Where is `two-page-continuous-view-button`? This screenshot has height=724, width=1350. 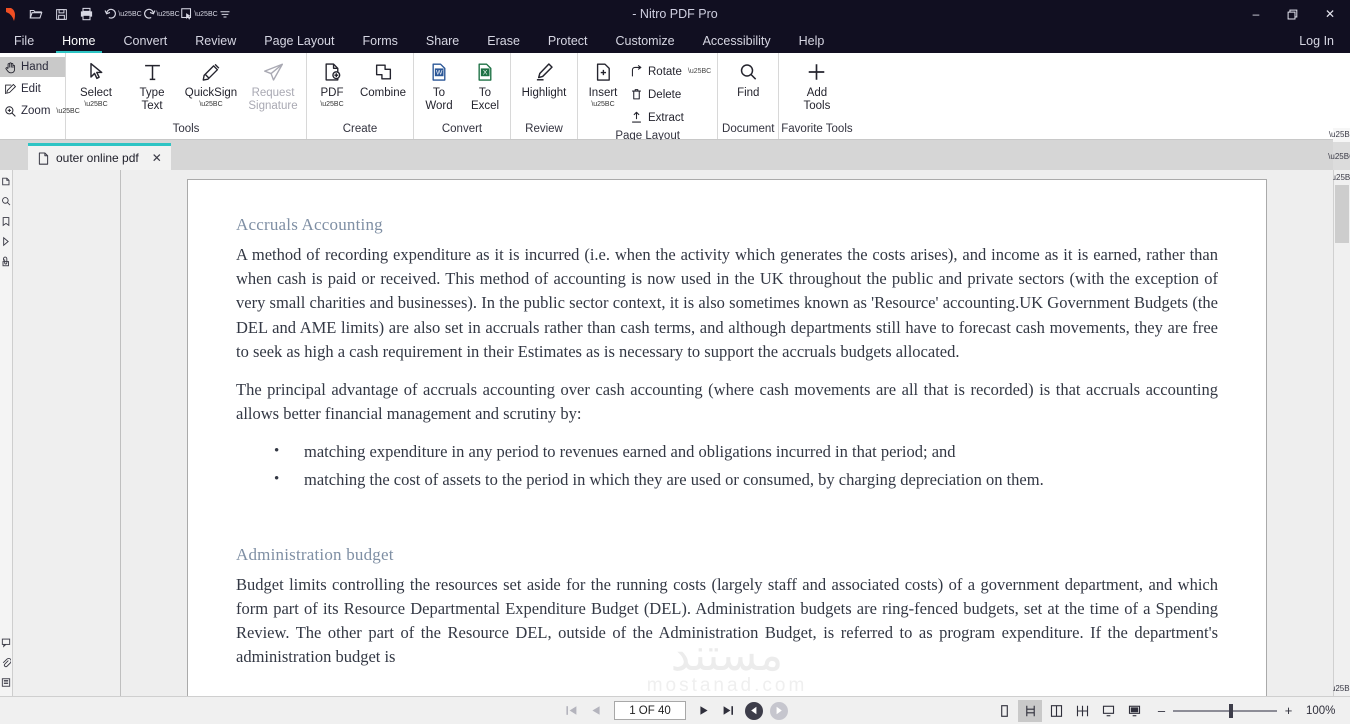
two-page-continuous-view-button is located at coordinates (1082, 711).